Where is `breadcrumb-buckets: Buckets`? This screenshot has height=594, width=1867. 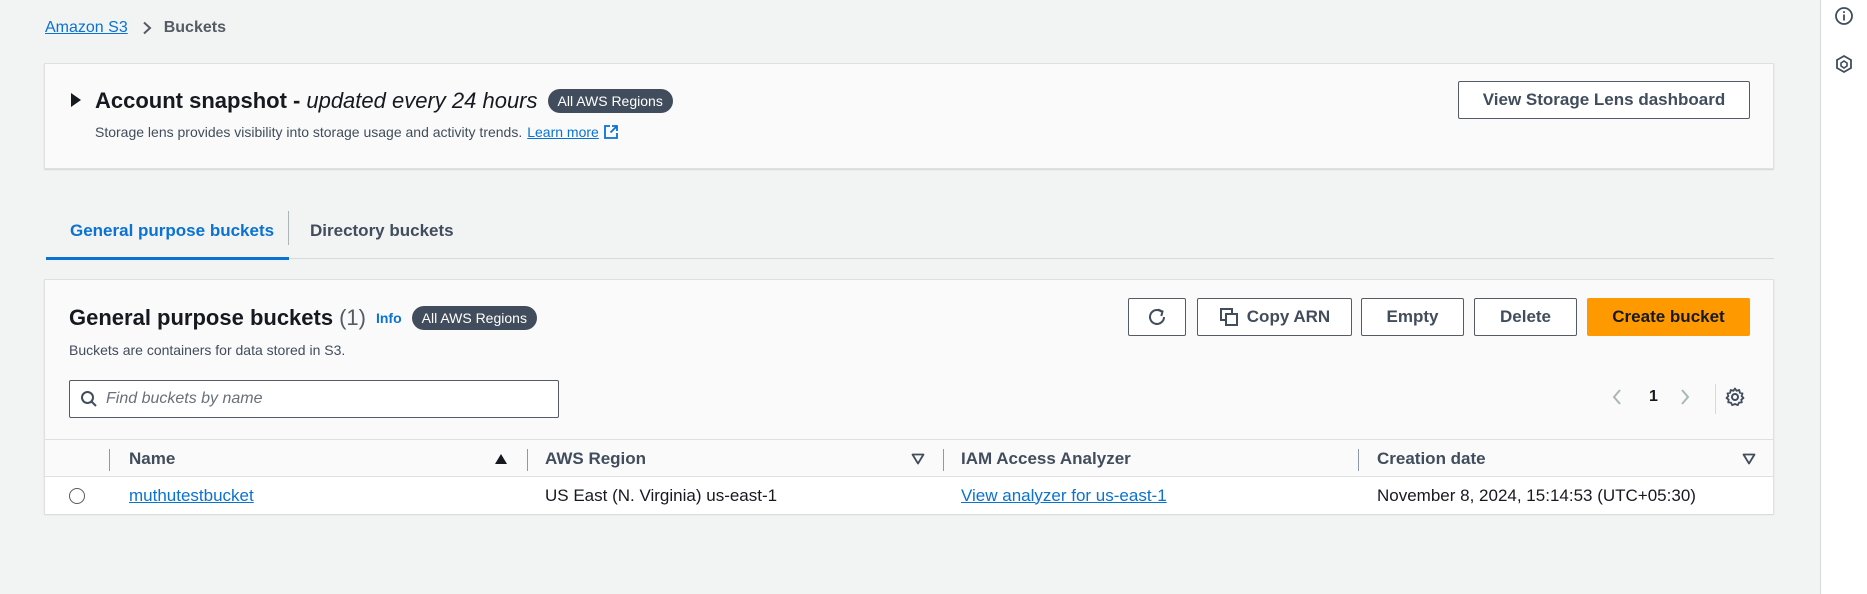 breadcrumb-buckets: Buckets is located at coordinates (194, 27).